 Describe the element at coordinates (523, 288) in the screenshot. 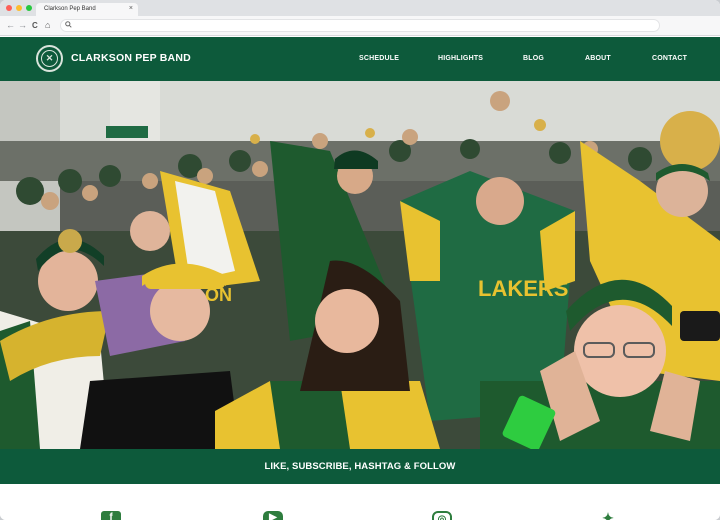

I see `lakers-shirt-text: LAKERS` at that location.